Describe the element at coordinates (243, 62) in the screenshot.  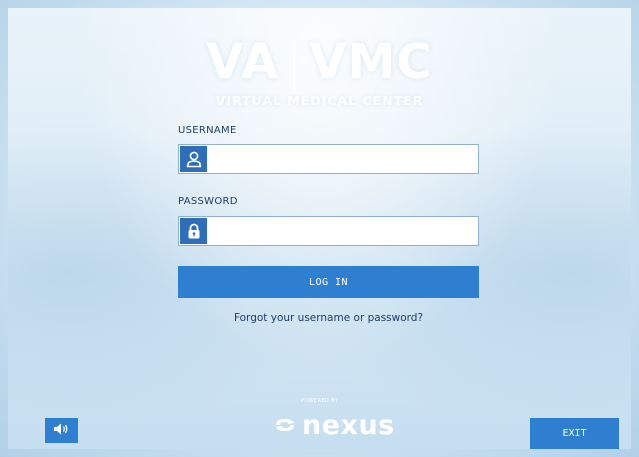
I see `logo-va-text: VA` at that location.